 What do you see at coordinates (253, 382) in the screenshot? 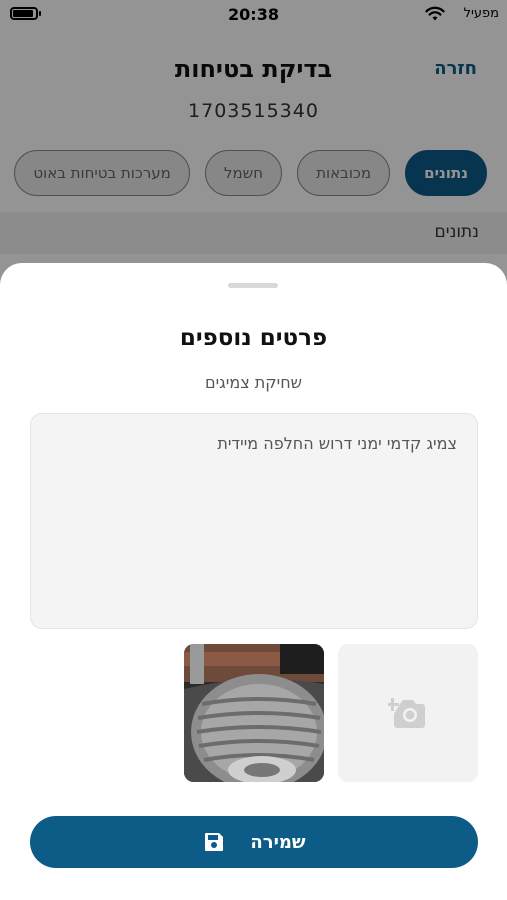
I see `sheet-subtitle: שחיקת צמיגים` at bounding box center [253, 382].